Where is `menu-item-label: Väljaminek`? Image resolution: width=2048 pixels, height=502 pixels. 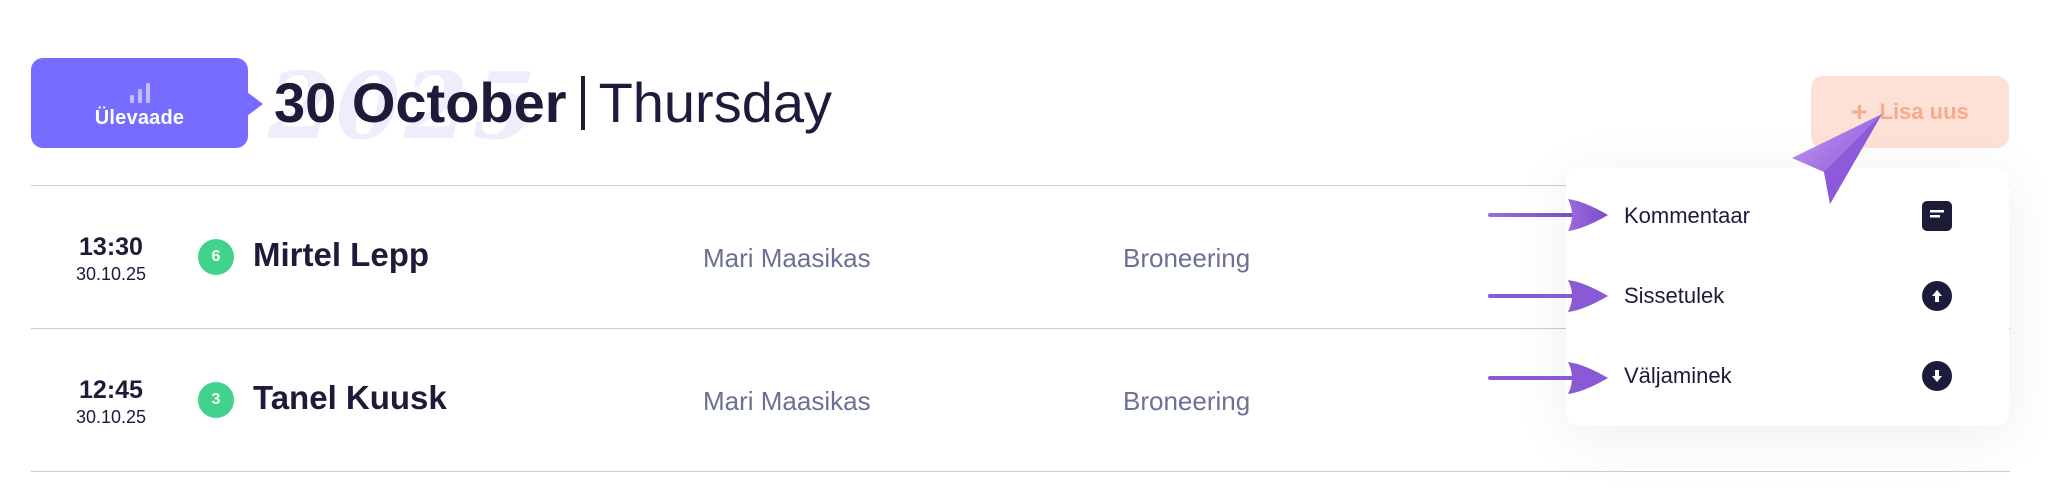
menu-item-label: Väljaminek is located at coordinates (1678, 375).